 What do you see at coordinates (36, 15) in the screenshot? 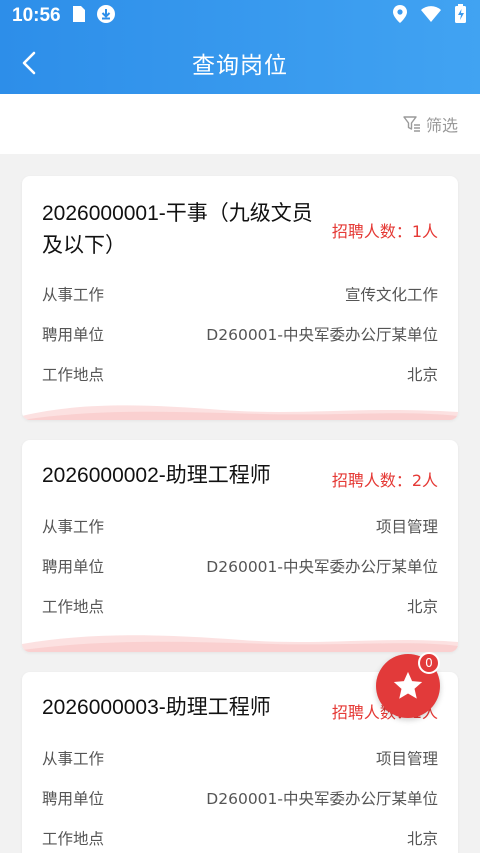
I see `status-time: 10:56` at bounding box center [36, 15].